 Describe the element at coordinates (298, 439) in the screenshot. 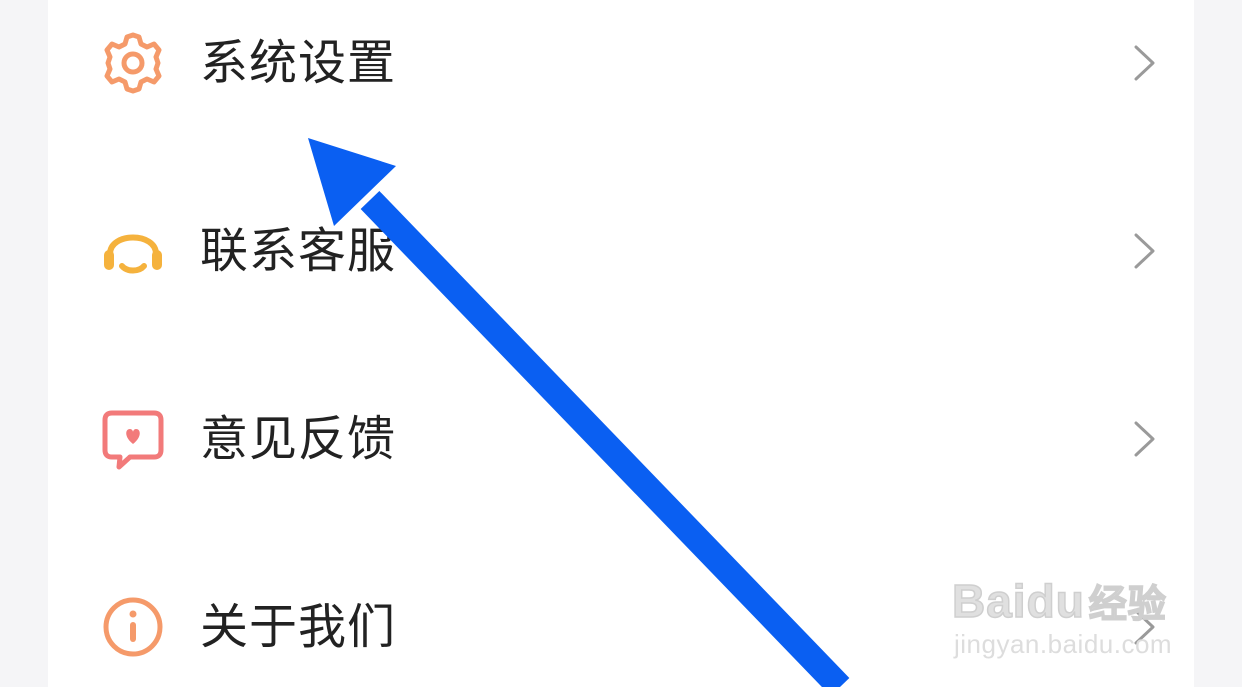

I see `menu-item-label: 意见反馈` at that location.